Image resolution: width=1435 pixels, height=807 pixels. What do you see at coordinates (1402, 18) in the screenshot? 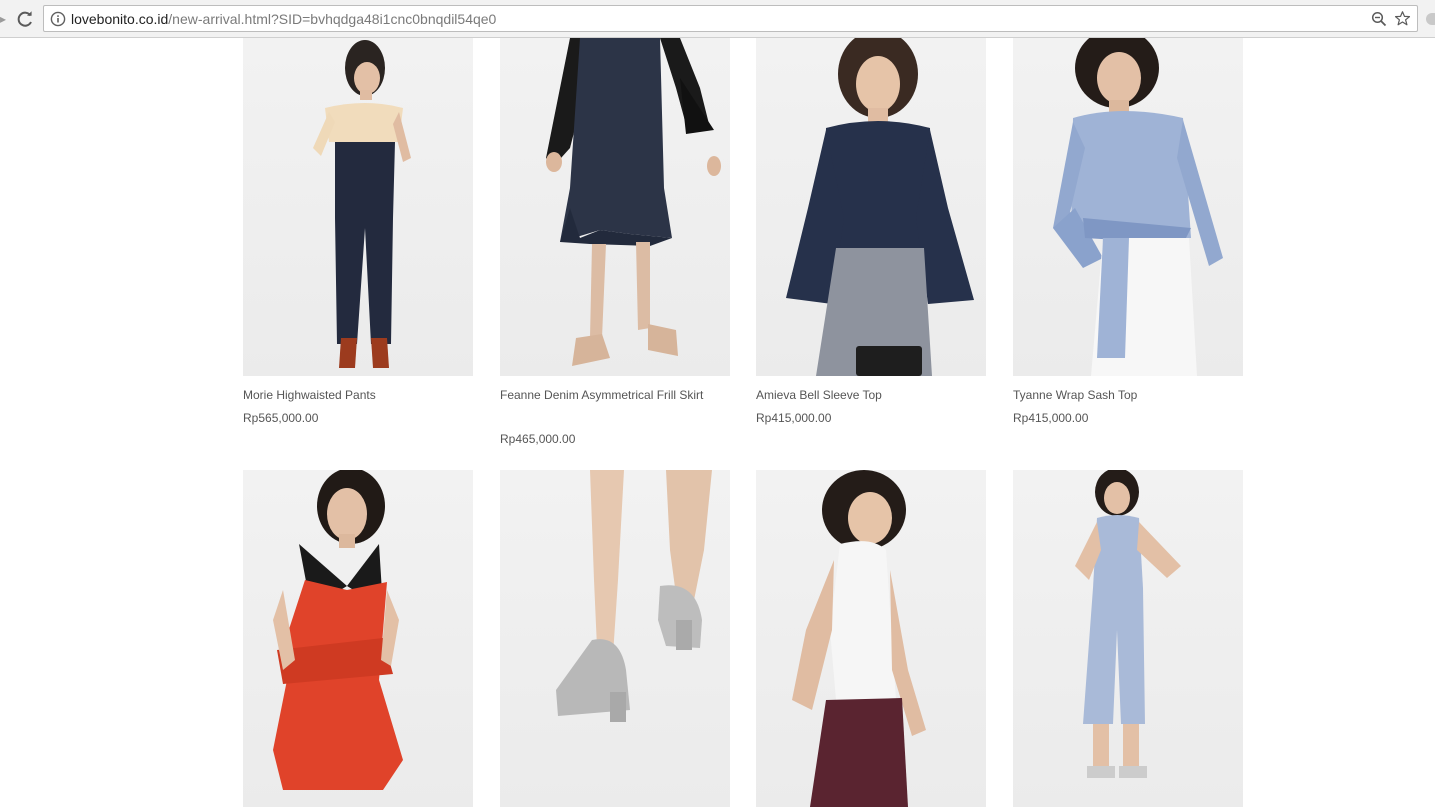
I see `bookmark-star-icon` at bounding box center [1402, 18].